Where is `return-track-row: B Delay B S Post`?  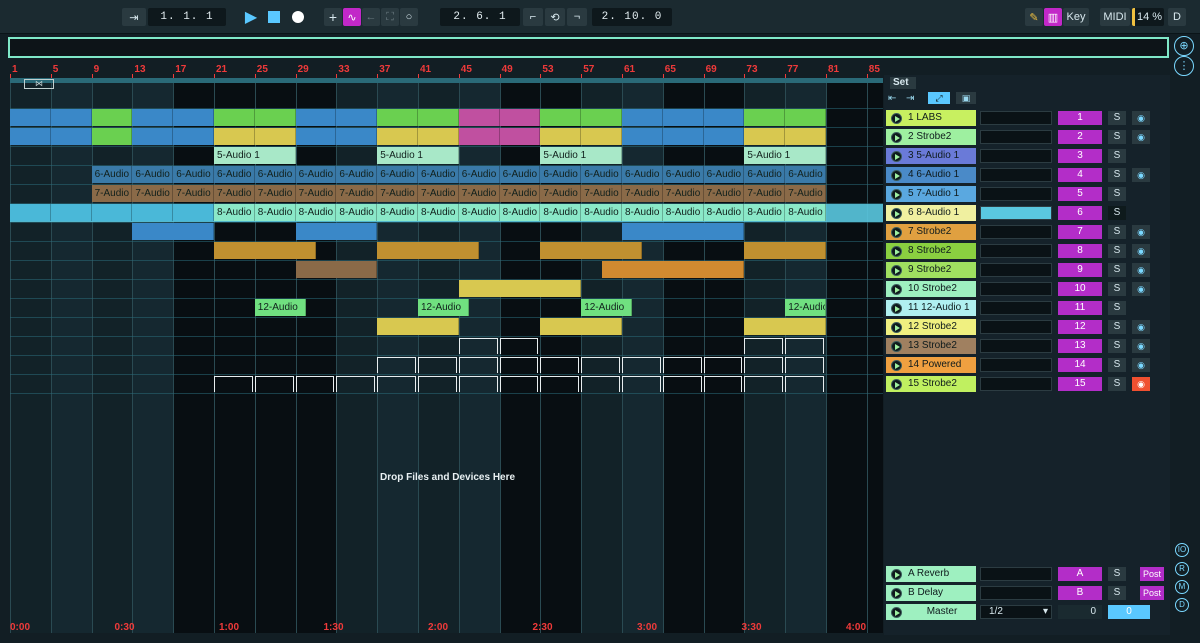
return-track-row: B Delay B S Post is located at coordinates (1027, 593).